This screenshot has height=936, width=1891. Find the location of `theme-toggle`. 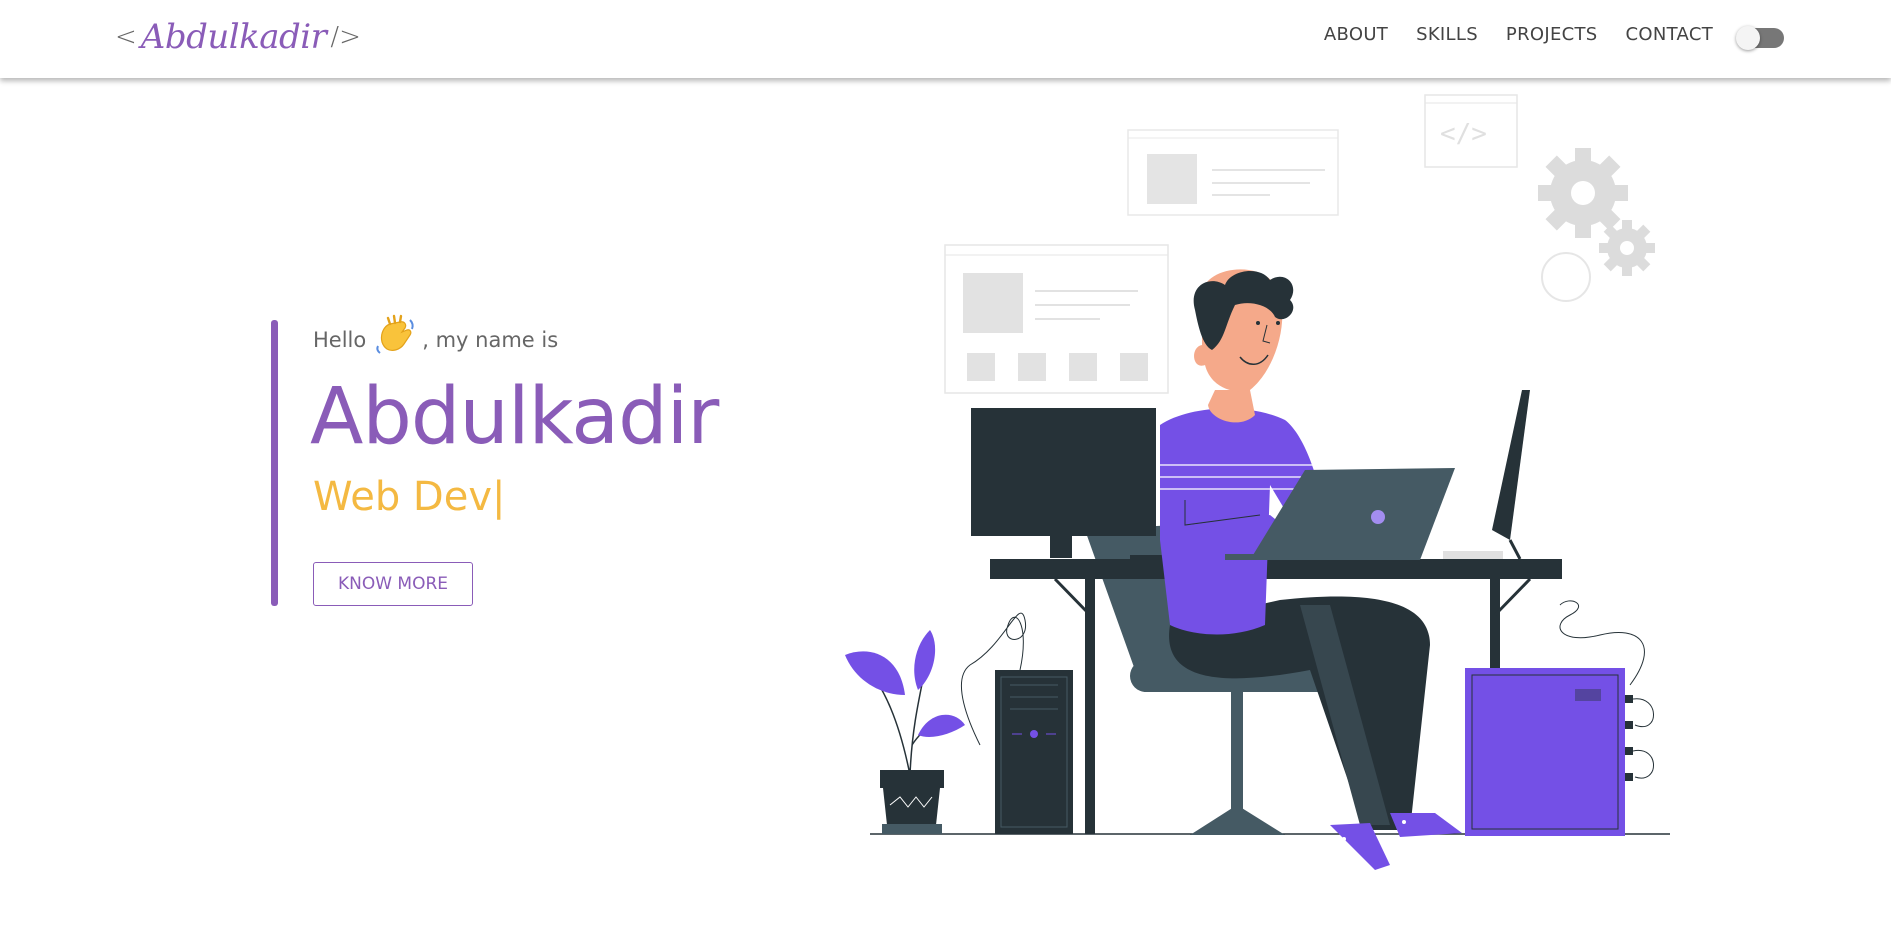

theme-toggle is located at coordinates (1760, 38).